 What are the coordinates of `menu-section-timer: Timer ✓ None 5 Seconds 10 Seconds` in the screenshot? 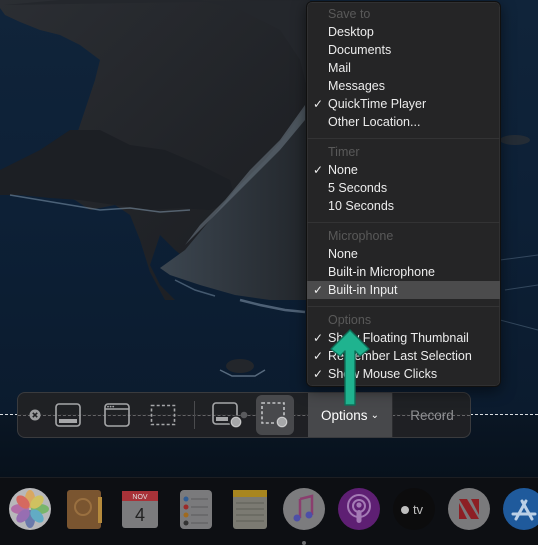 It's located at (403, 179).